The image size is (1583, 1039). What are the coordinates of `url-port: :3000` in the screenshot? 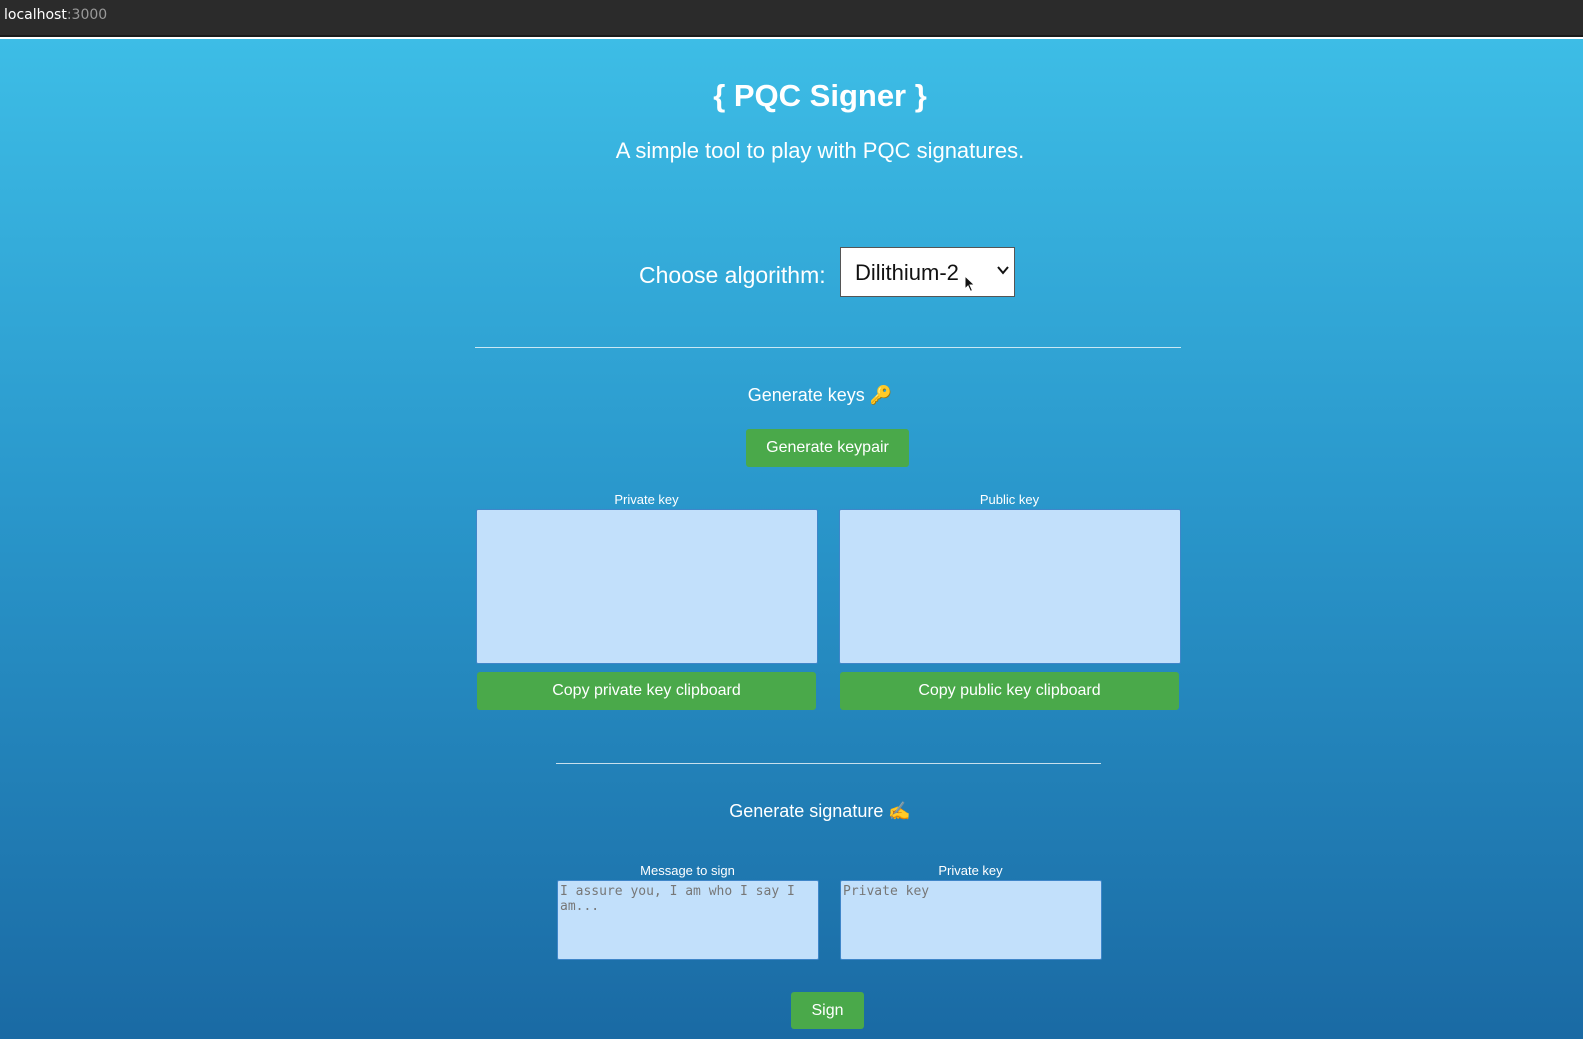 It's located at (87, 15).